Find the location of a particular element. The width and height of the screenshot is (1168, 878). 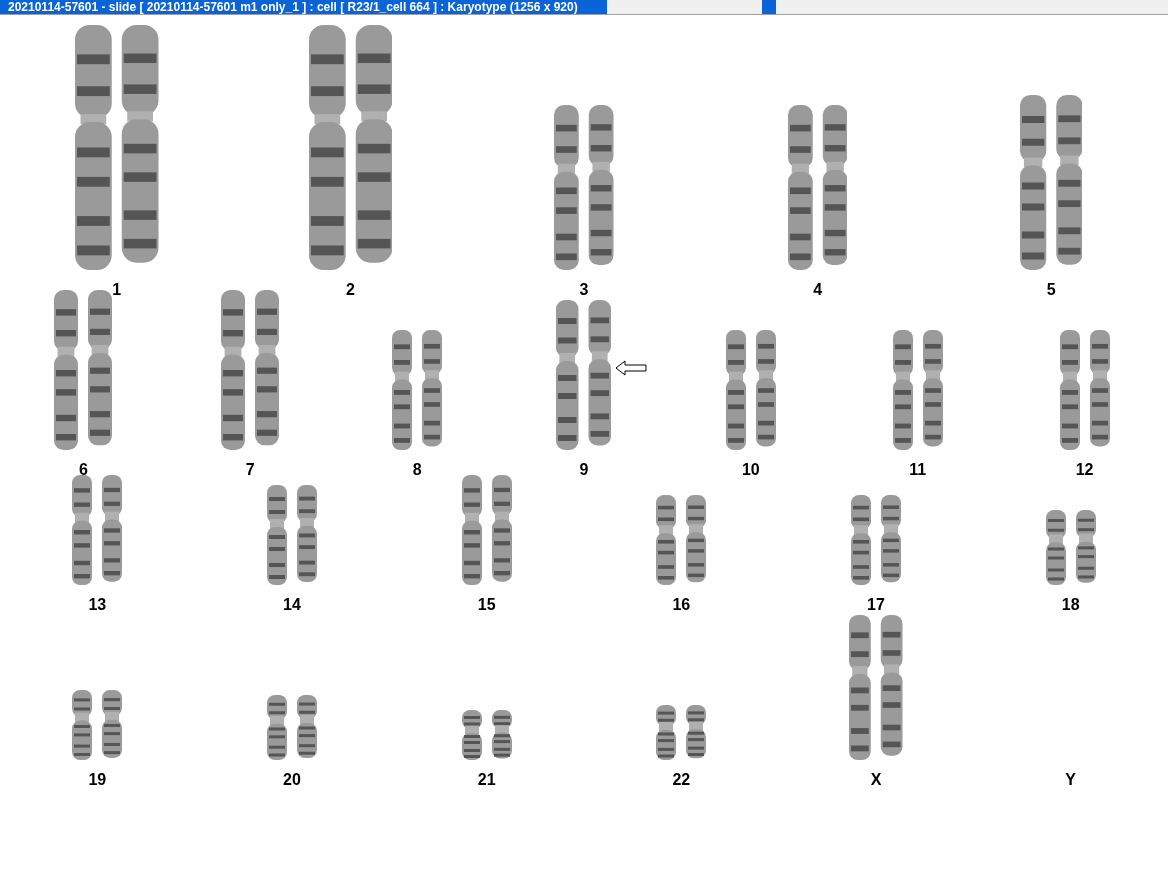

chromosome-number: X is located at coordinates (876, 780).